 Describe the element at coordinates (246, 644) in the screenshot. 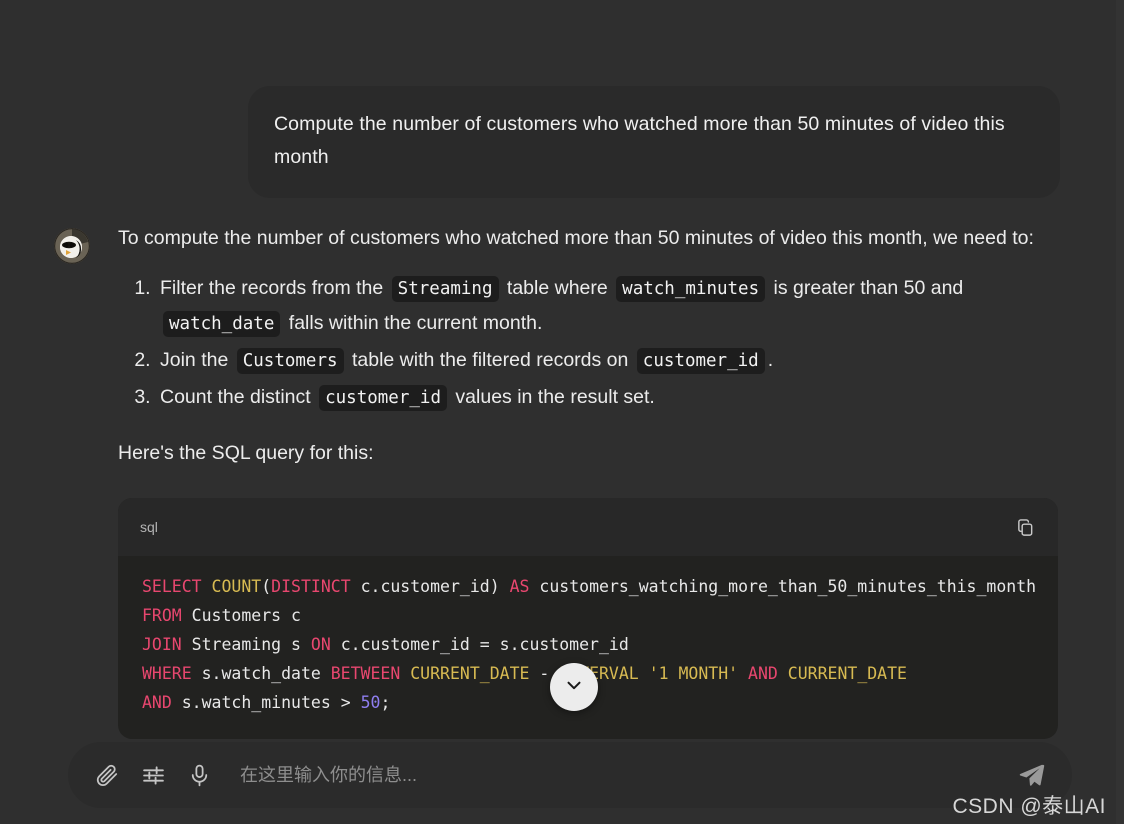

I see `code-token: Streaming s` at that location.